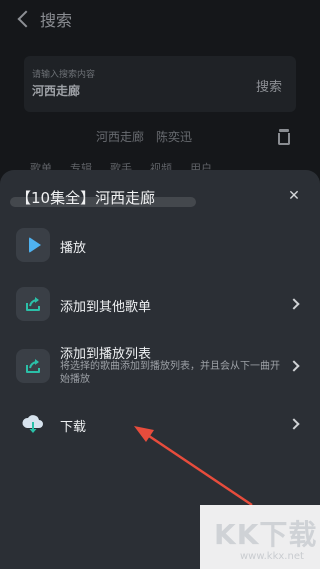 This screenshot has width=320, height=569. I want to click on menu-item-play: 播放, so click(160, 245).